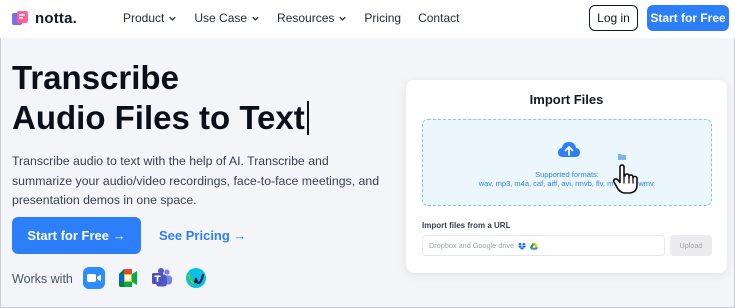 This screenshot has width=735, height=308. I want to click on nav-pricing-label: Pricing, so click(383, 18).